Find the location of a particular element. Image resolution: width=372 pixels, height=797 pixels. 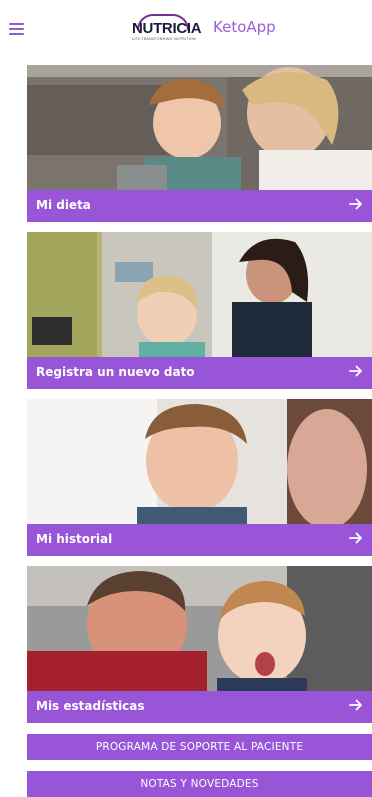

support-program-button: PROGRAMA DE SOPORTE AL PACIENTE is located at coordinates (199, 747).